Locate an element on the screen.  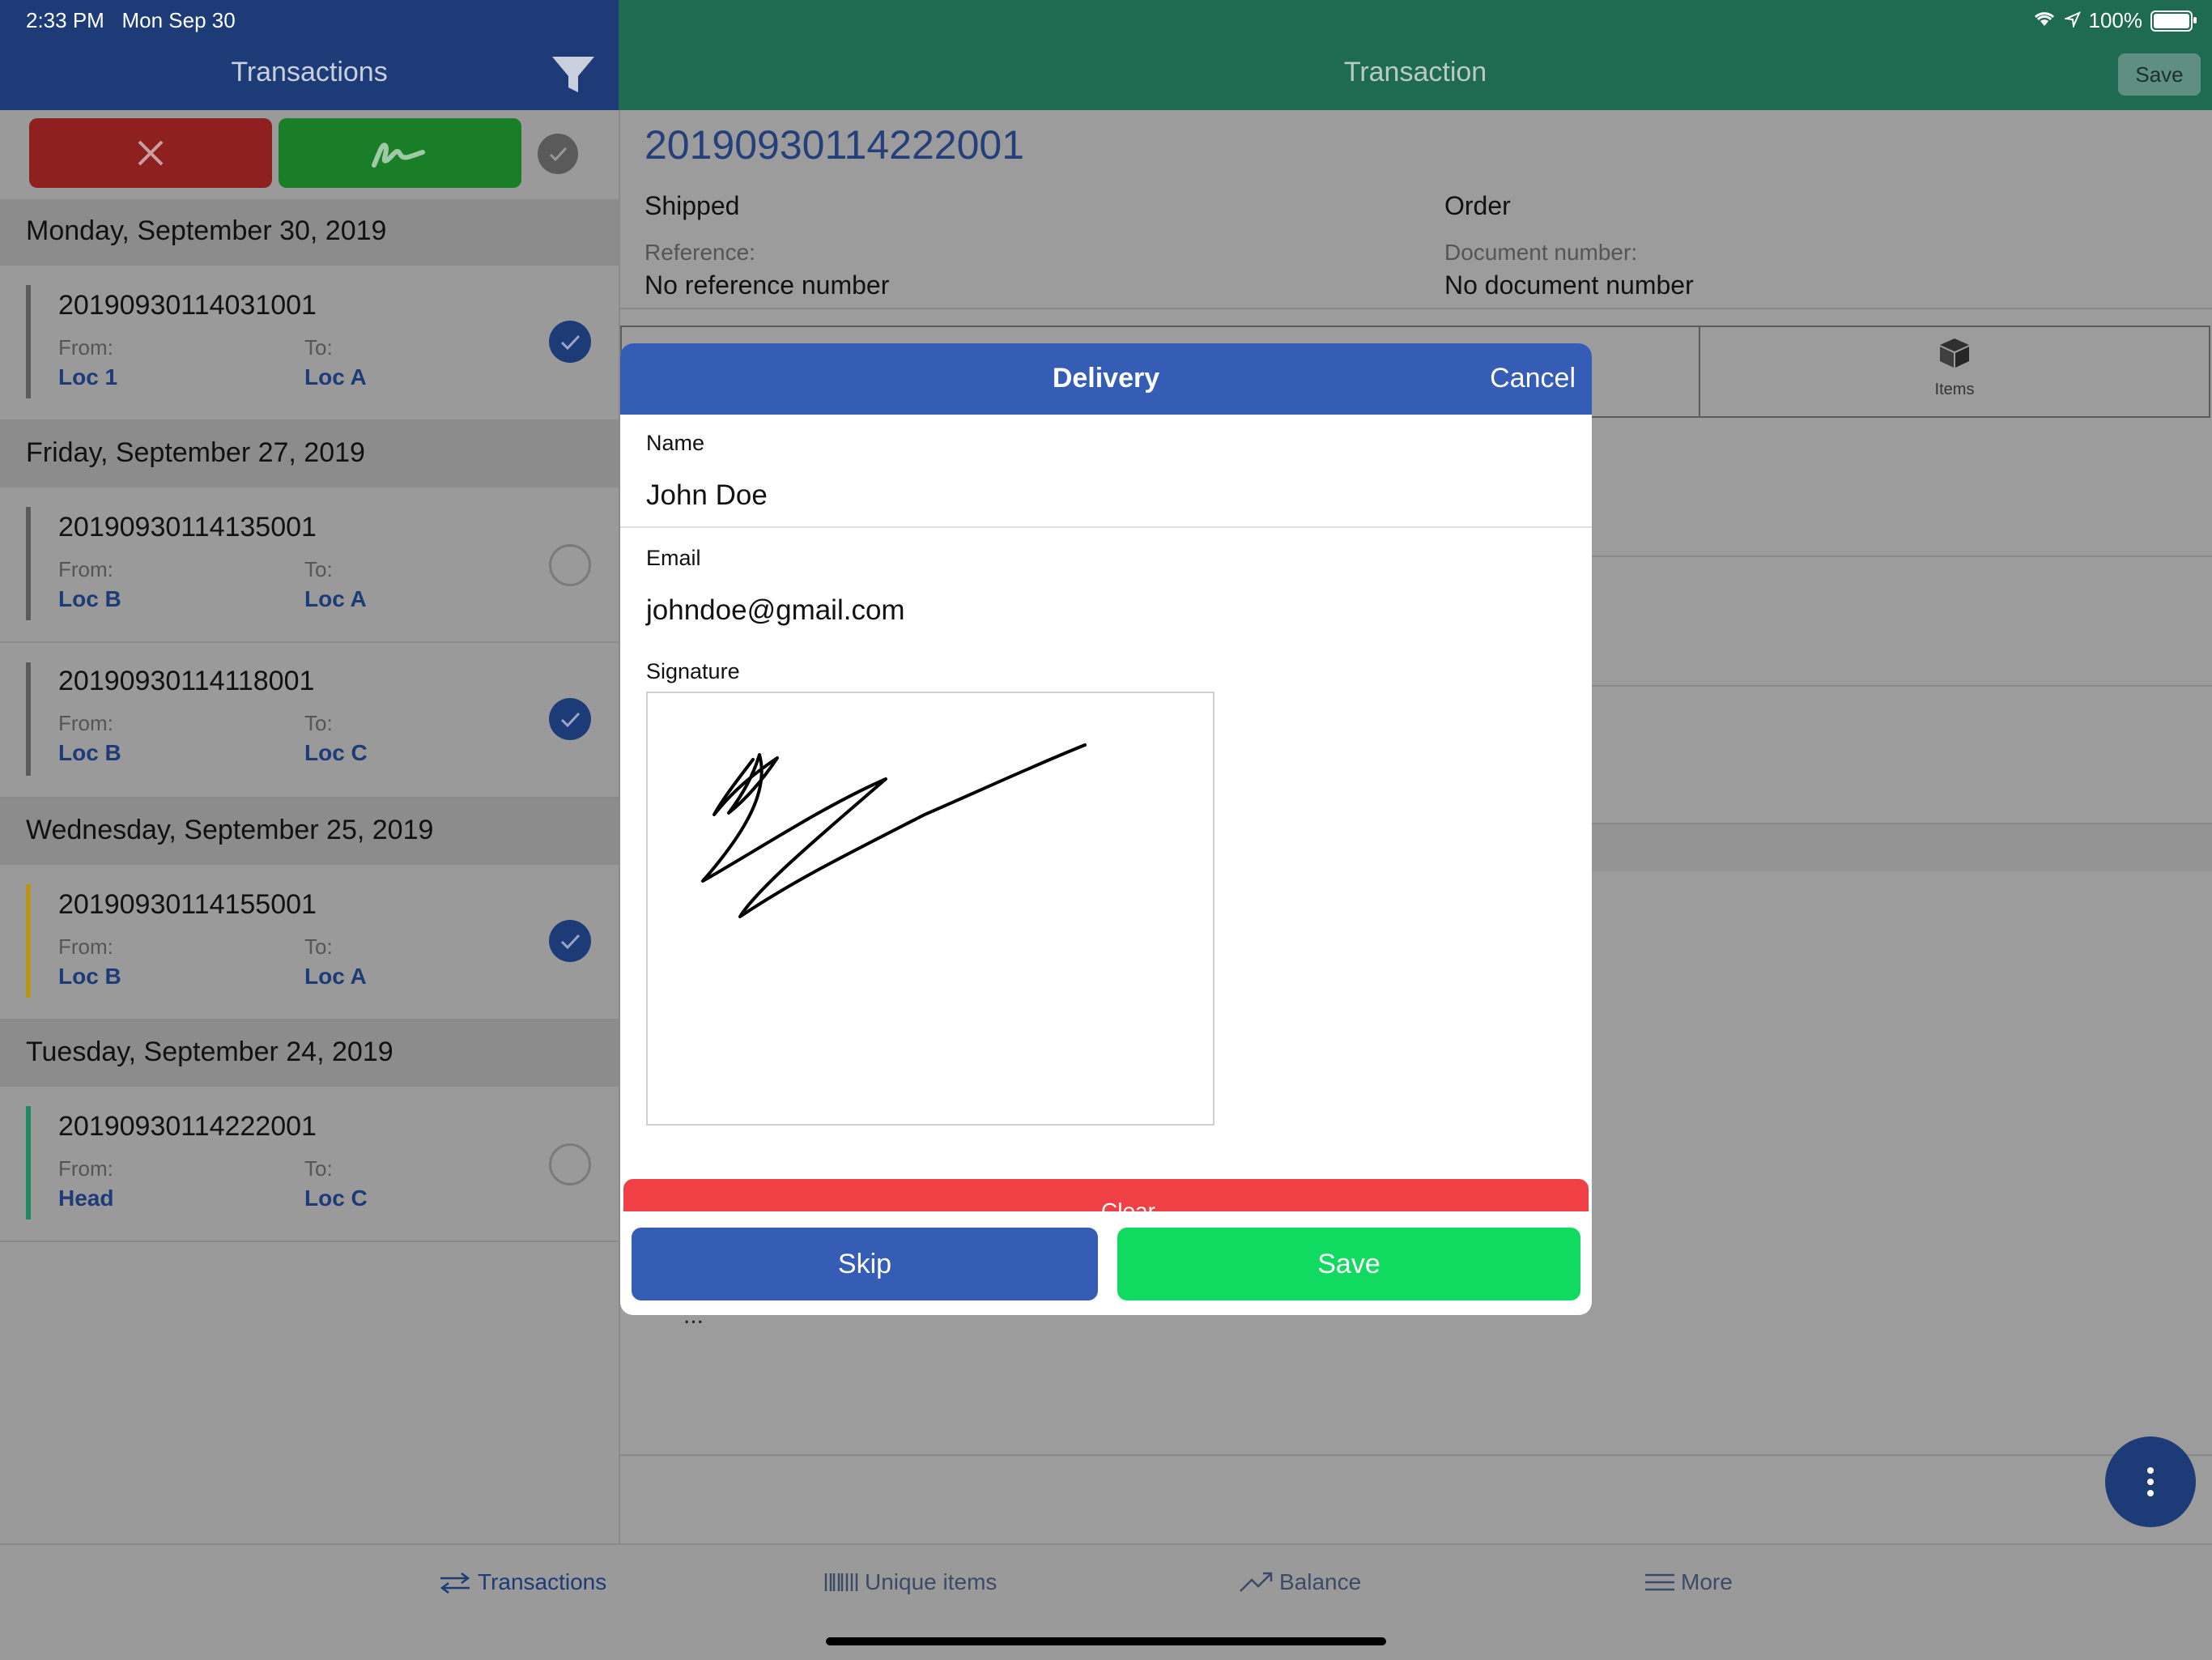
swap-arrows-icon is located at coordinates (455, 1584).